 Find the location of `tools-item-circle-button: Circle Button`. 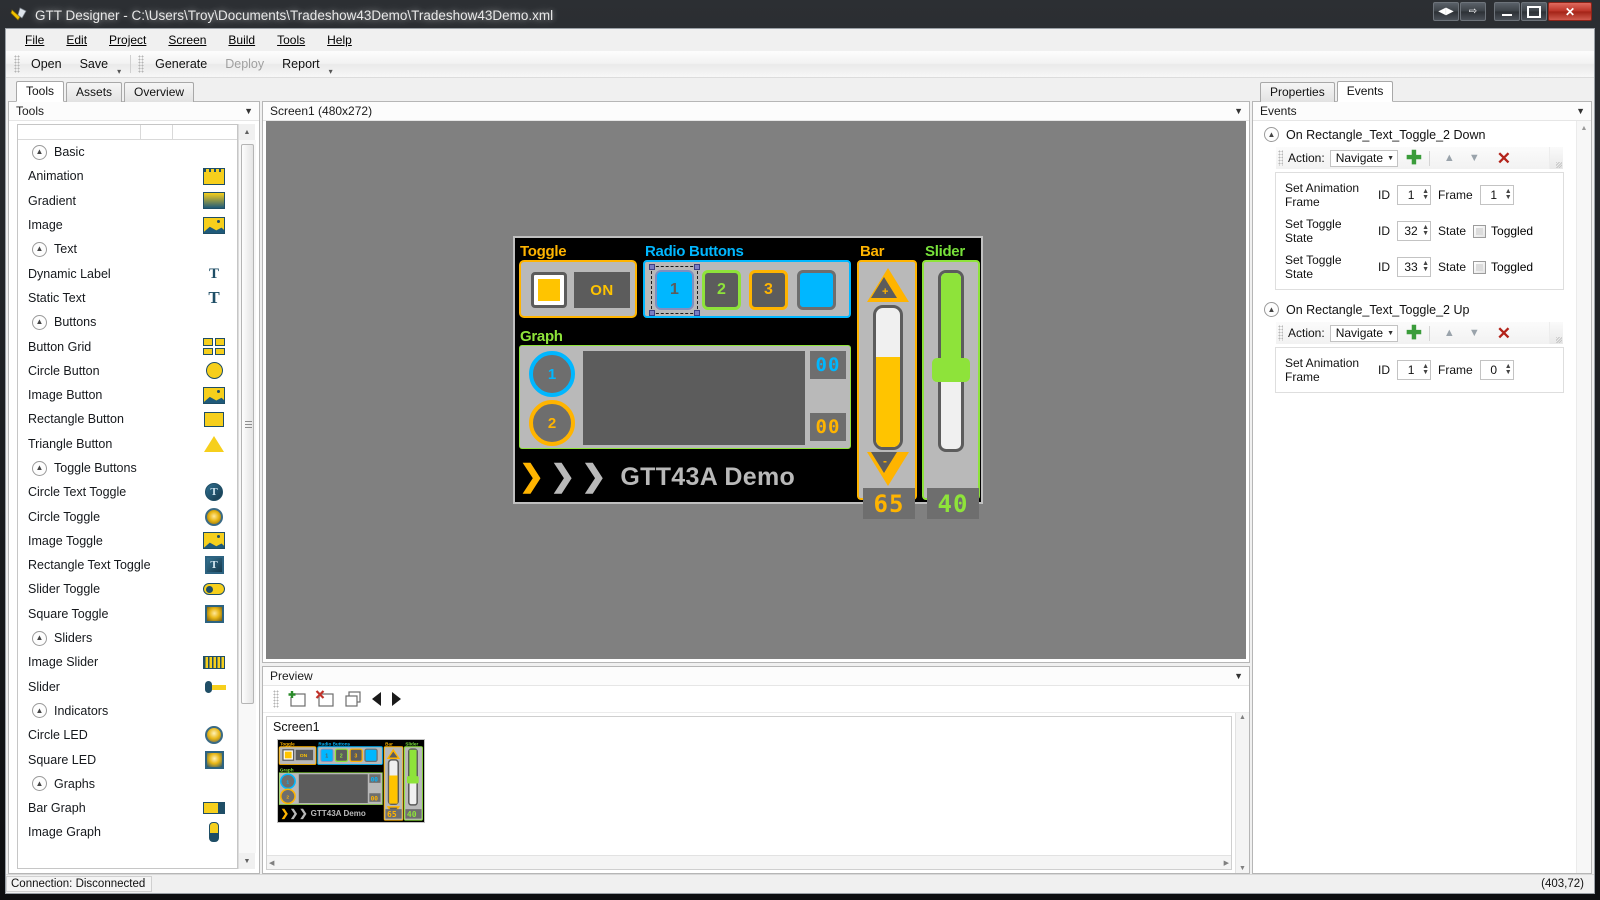

tools-item-circle-button: Circle Button is located at coordinates (127, 371).